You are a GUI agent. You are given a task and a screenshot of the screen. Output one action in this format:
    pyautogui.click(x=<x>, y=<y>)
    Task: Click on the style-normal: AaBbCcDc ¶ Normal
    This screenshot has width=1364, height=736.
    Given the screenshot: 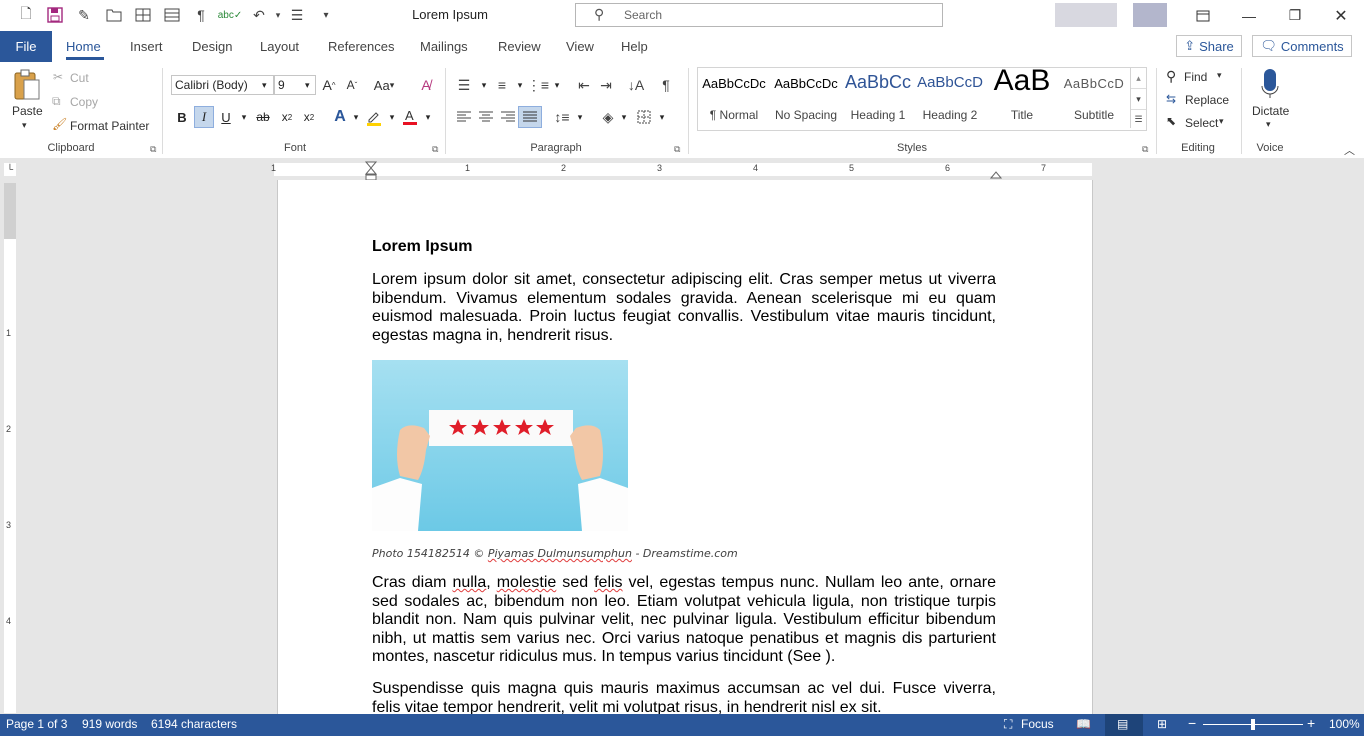 What is the action you would take?
    pyautogui.click(x=734, y=98)
    